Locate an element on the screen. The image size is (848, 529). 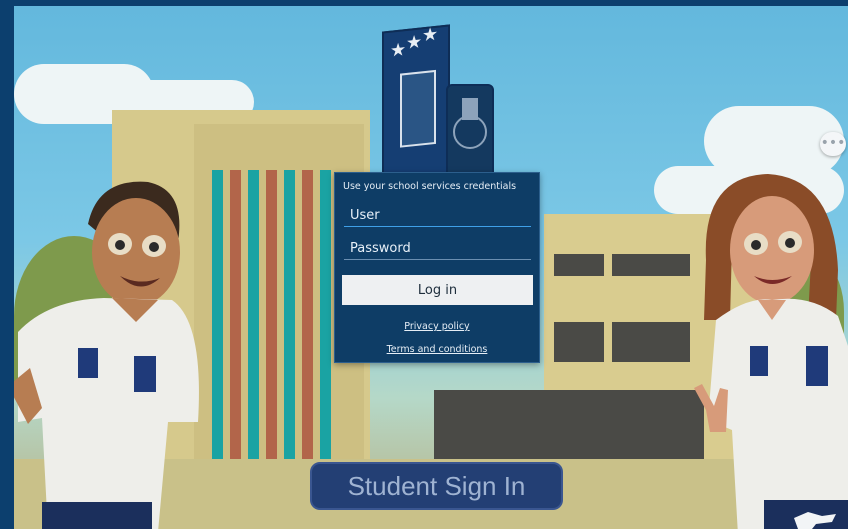
password-input is located at coordinates (437, 249).